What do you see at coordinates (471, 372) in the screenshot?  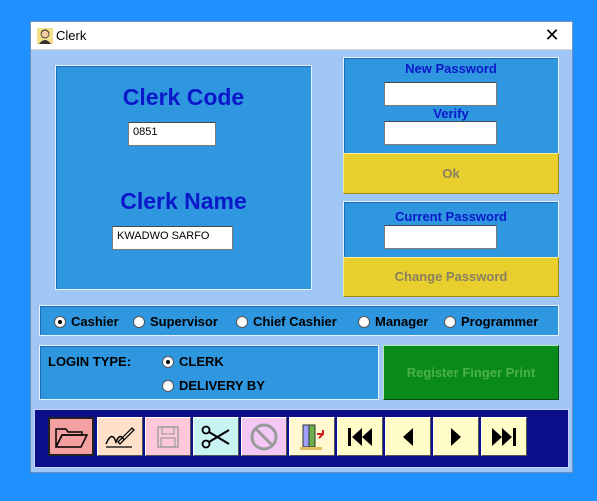 I see `register-finger-print-button: Register Finger Print` at bounding box center [471, 372].